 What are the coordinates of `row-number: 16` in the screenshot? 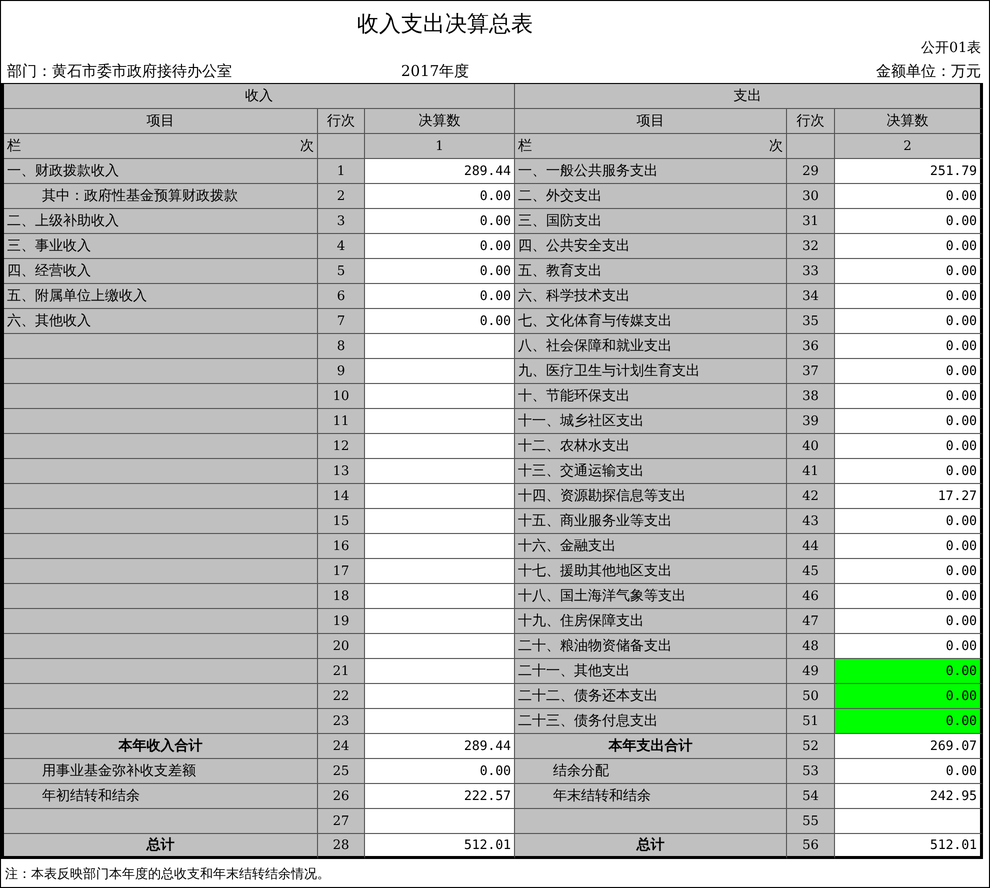 It's located at (341, 546).